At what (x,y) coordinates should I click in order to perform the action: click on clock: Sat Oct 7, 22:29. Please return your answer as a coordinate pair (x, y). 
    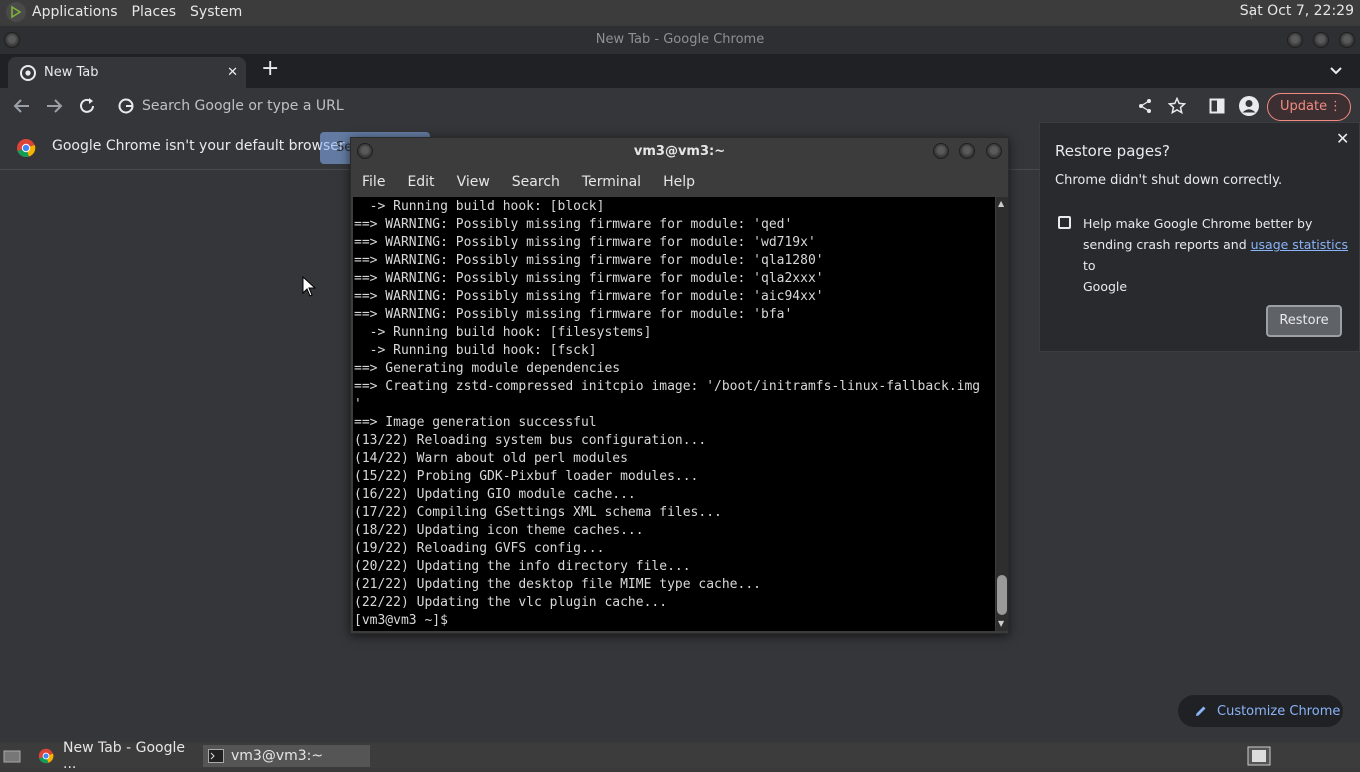
    Looking at the image, I should click on (1297, 11).